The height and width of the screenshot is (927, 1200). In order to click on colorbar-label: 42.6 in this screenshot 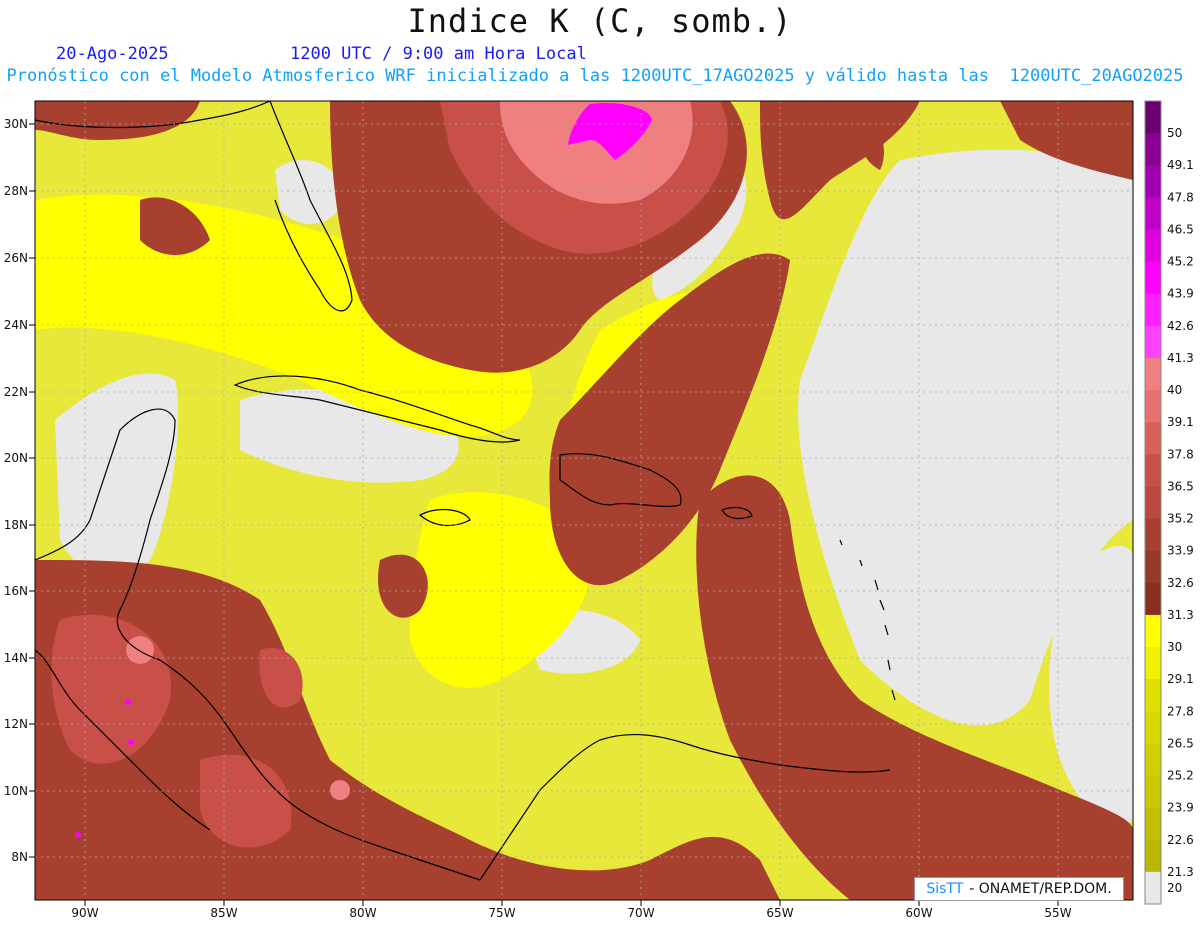, I will do `click(1180, 326)`.